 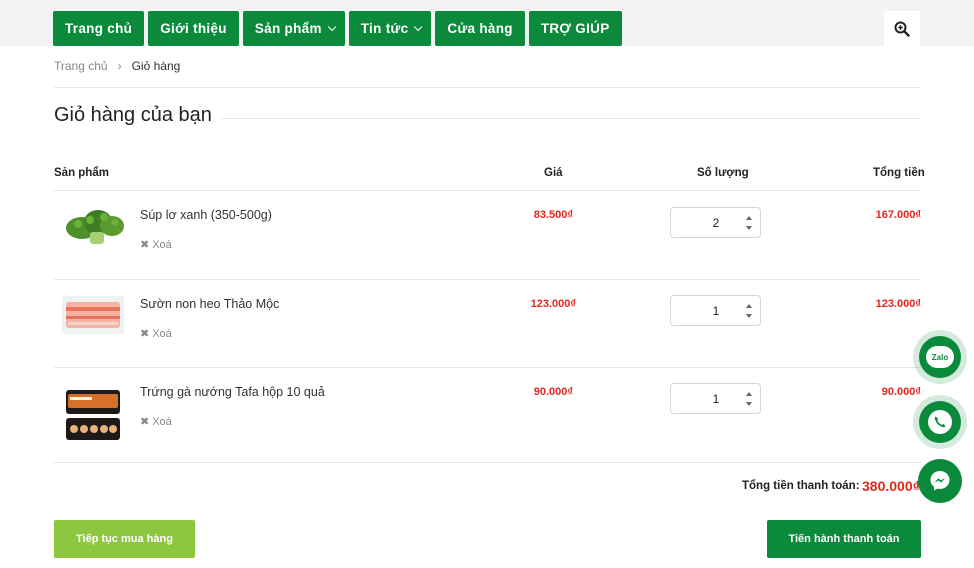 I want to click on search-button, so click(x=902, y=28).